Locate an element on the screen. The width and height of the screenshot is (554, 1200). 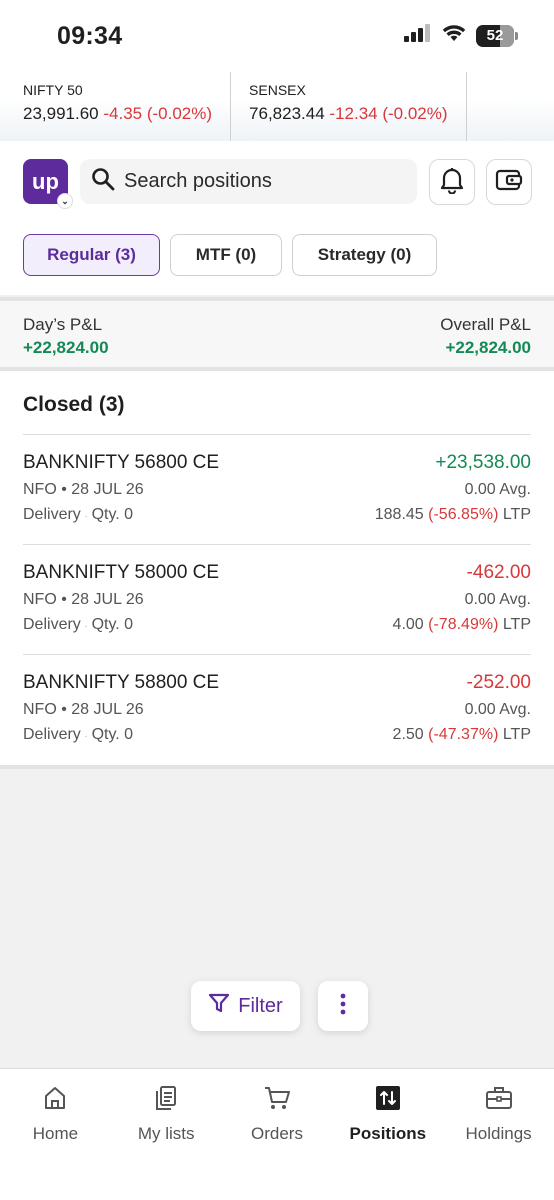
briefcase-icon is located at coordinates (499, 1100).